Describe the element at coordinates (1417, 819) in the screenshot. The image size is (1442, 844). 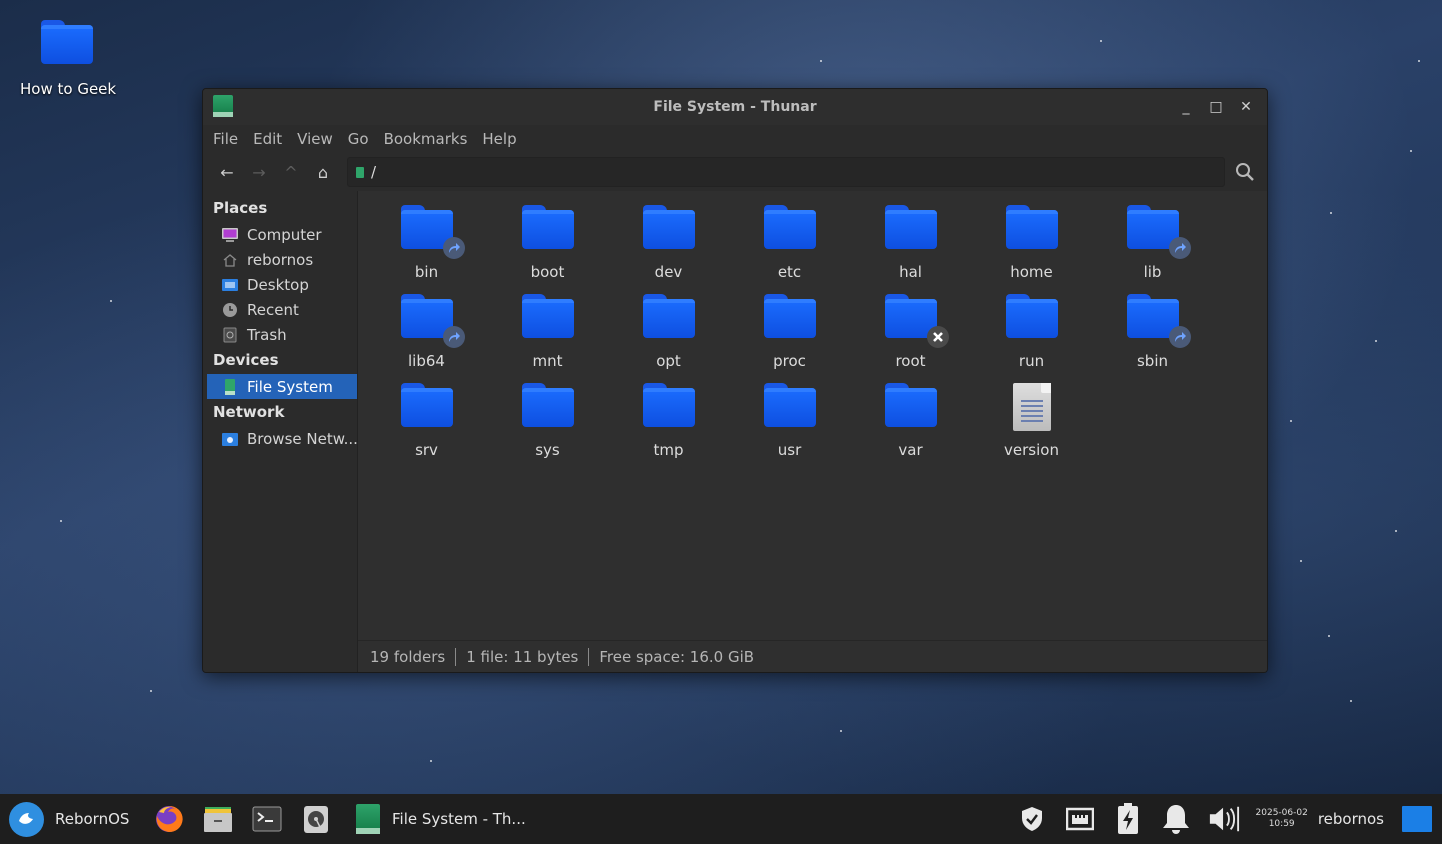
I see `show-desktop-button` at that location.